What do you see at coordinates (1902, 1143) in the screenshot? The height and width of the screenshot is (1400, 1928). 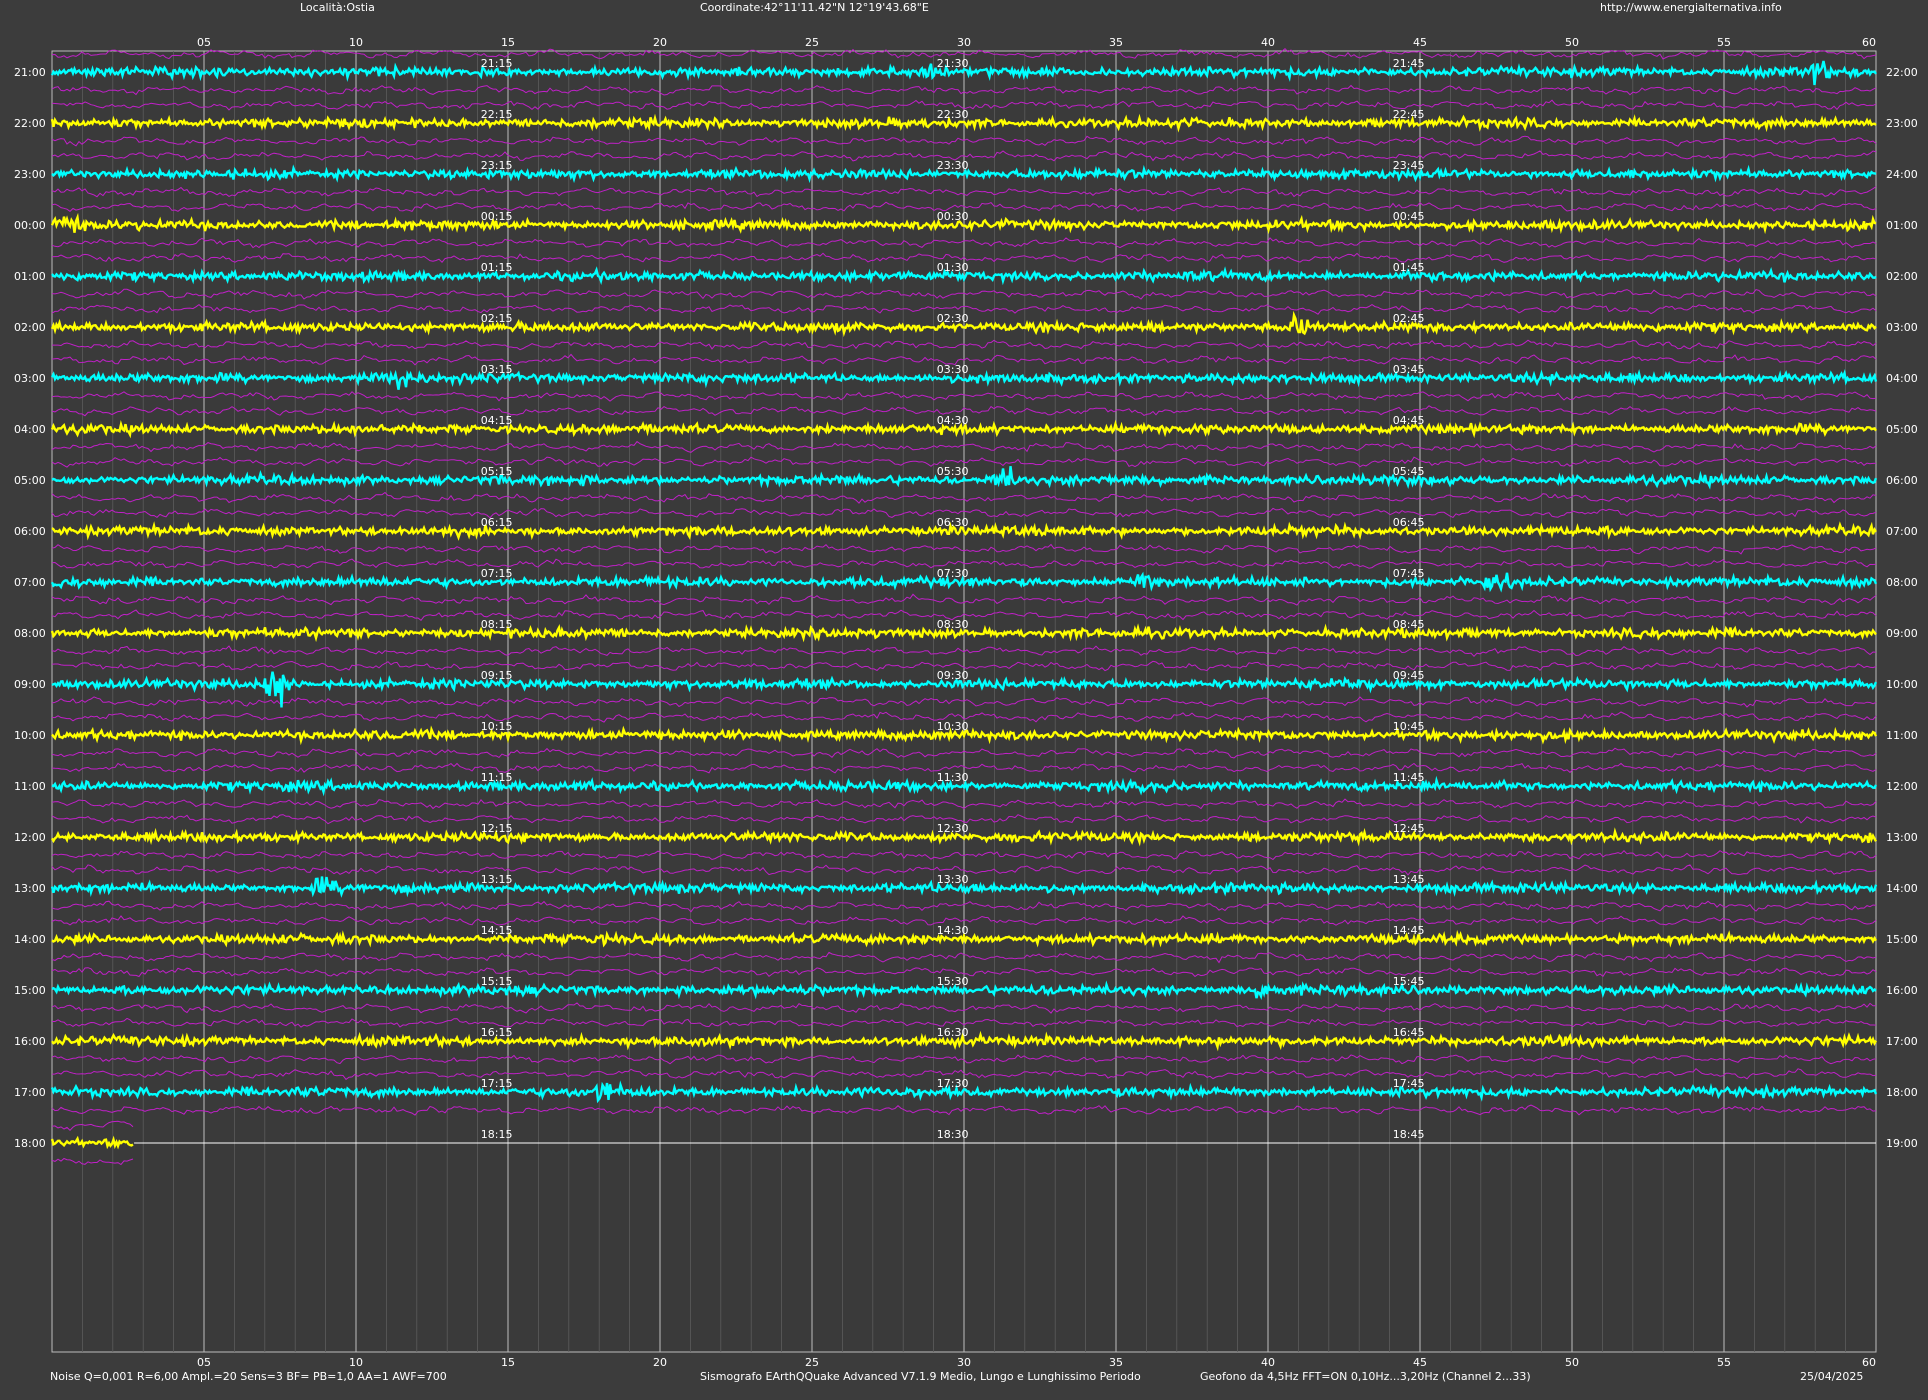 I see `row-hour-label-right: 19:00` at bounding box center [1902, 1143].